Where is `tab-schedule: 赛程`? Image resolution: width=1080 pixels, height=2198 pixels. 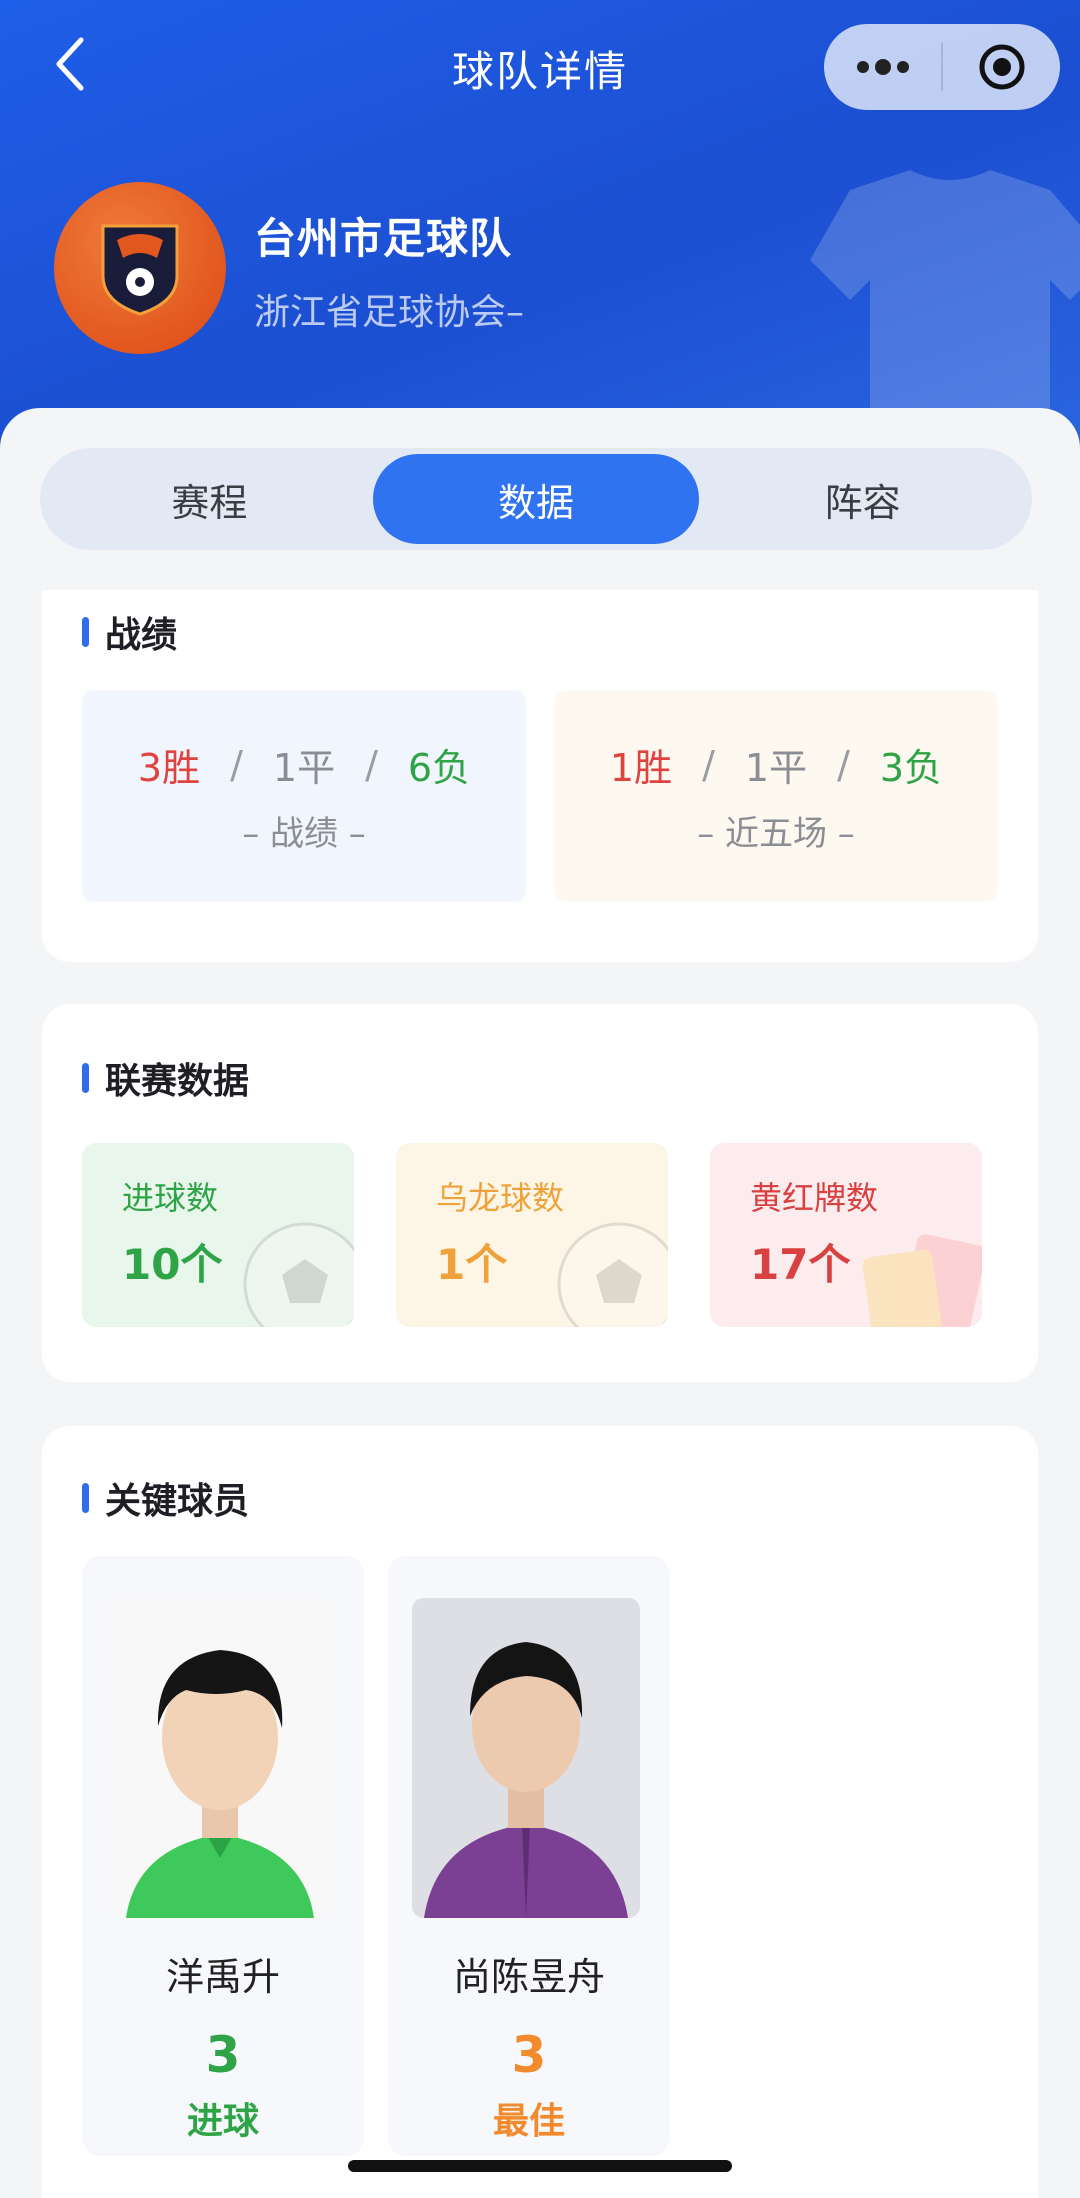
tab-schedule: 赛程 is located at coordinates (209, 499).